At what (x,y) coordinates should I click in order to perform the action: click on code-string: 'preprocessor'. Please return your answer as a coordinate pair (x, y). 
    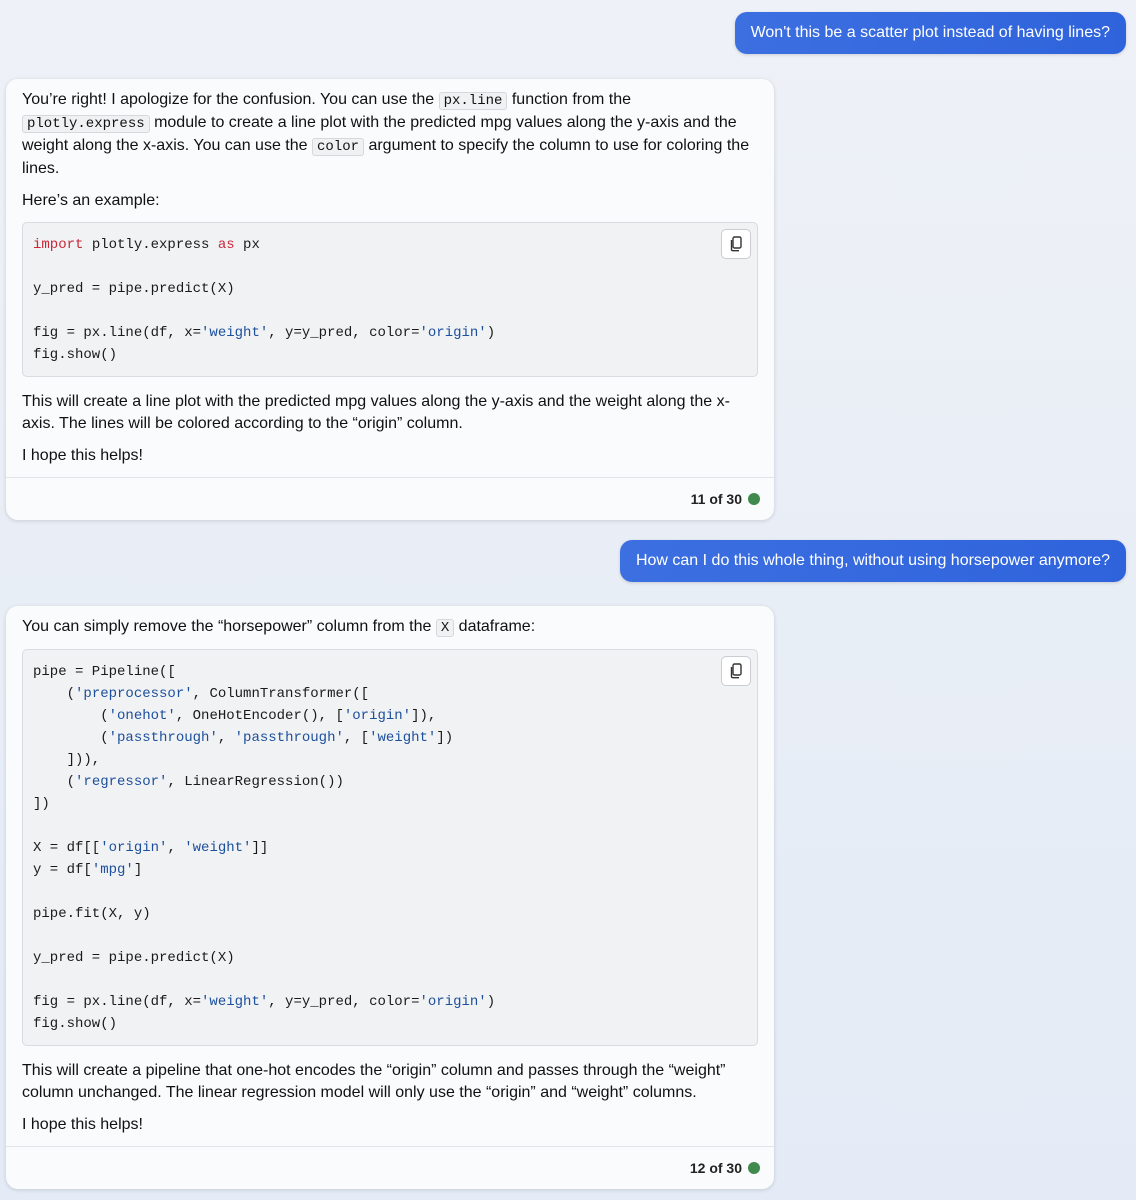
    Looking at the image, I should click on (134, 694).